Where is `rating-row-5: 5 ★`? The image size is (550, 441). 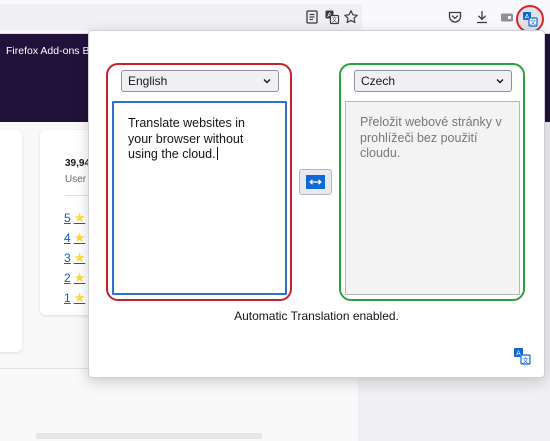
rating-row-5: 5 ★ is located at coordinates (74, 218).